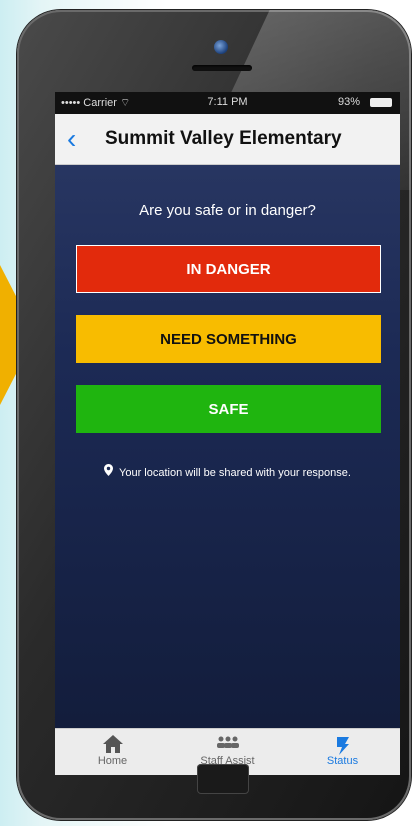 The width and height of the screenshot is (419, 826). Describe the element at coordinates (228, 269) in the screenshot. I see `in-danger-button: IN DANGER` at that location.